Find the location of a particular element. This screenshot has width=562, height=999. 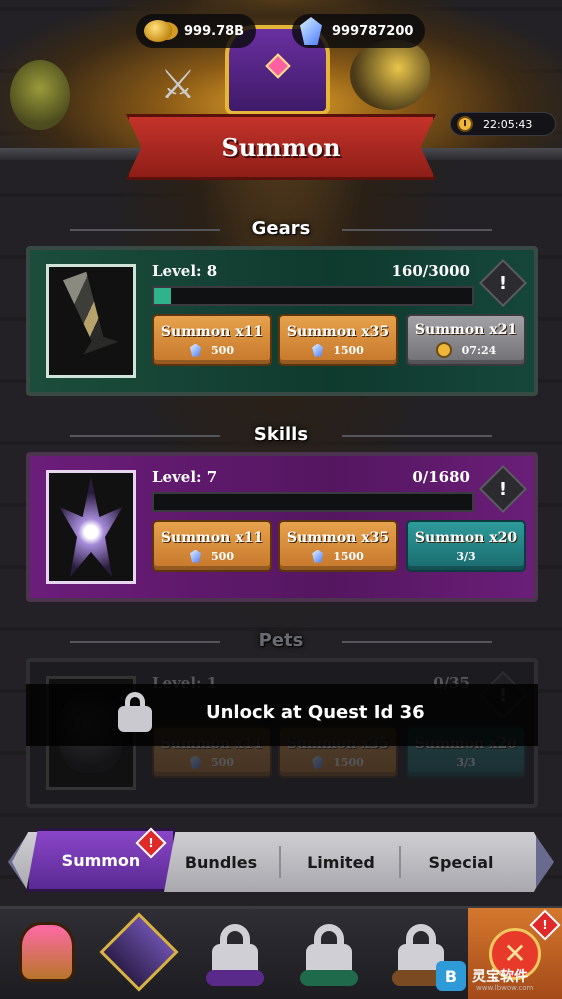

watermark-text: 灵宝软件 is located at coordinates (500, 977).